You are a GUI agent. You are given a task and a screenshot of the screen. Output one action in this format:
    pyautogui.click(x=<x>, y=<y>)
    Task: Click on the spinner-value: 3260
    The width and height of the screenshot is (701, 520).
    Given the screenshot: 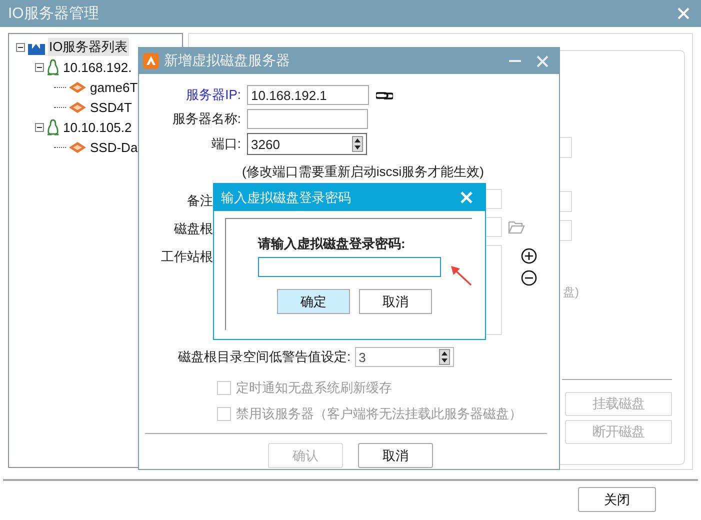 What is the action you would take?
    pyautogui.click(x=265, y=144)
    